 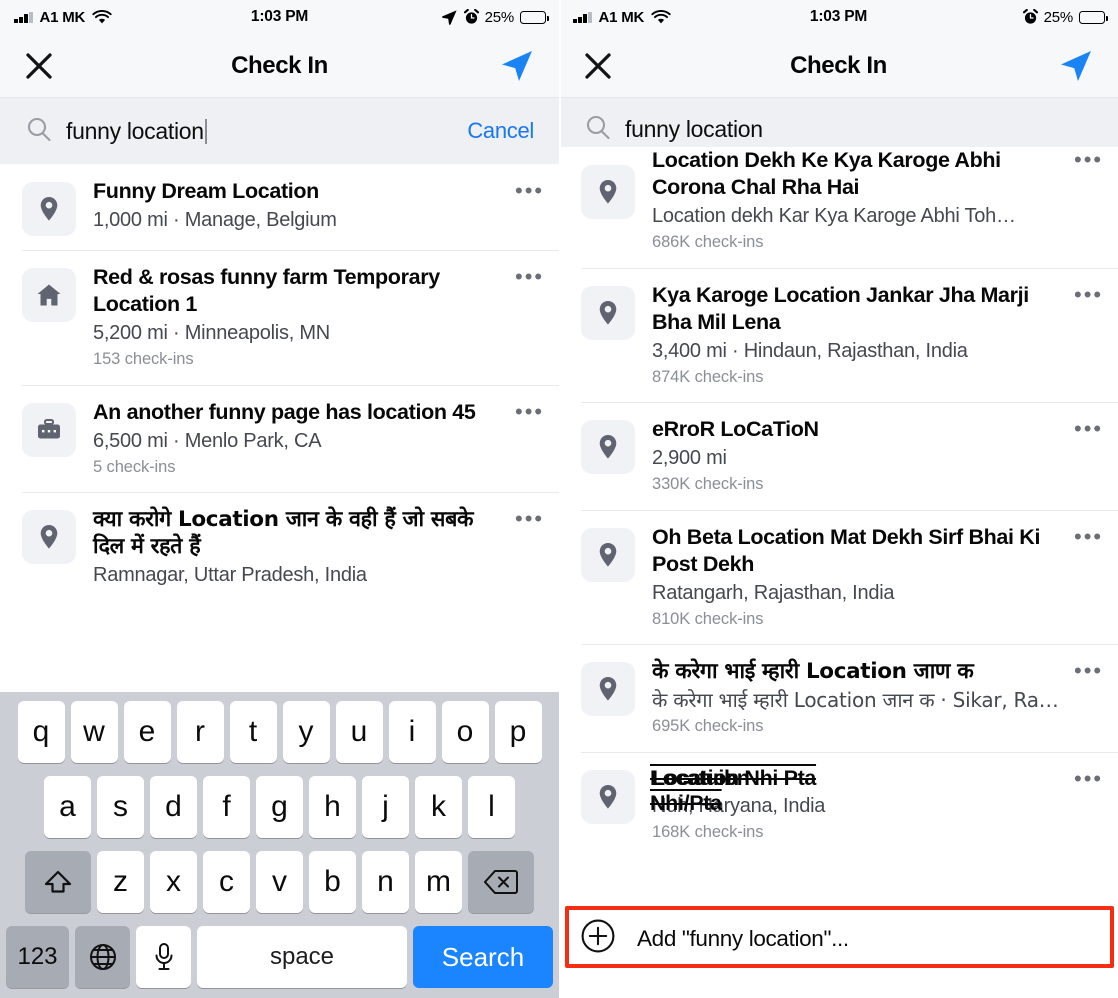 I want to click on status-bar: A1 MK 1:03 PM 25%, so click(x=838, y=17).